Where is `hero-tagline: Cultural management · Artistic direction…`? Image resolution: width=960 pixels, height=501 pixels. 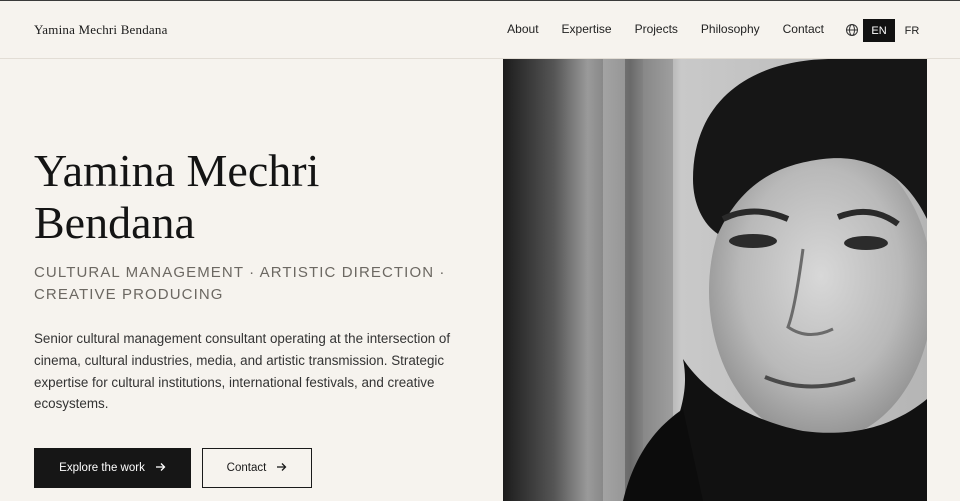
hero-tagline: Cultural management · Artistic direction… is located at coordinates (240, 283).